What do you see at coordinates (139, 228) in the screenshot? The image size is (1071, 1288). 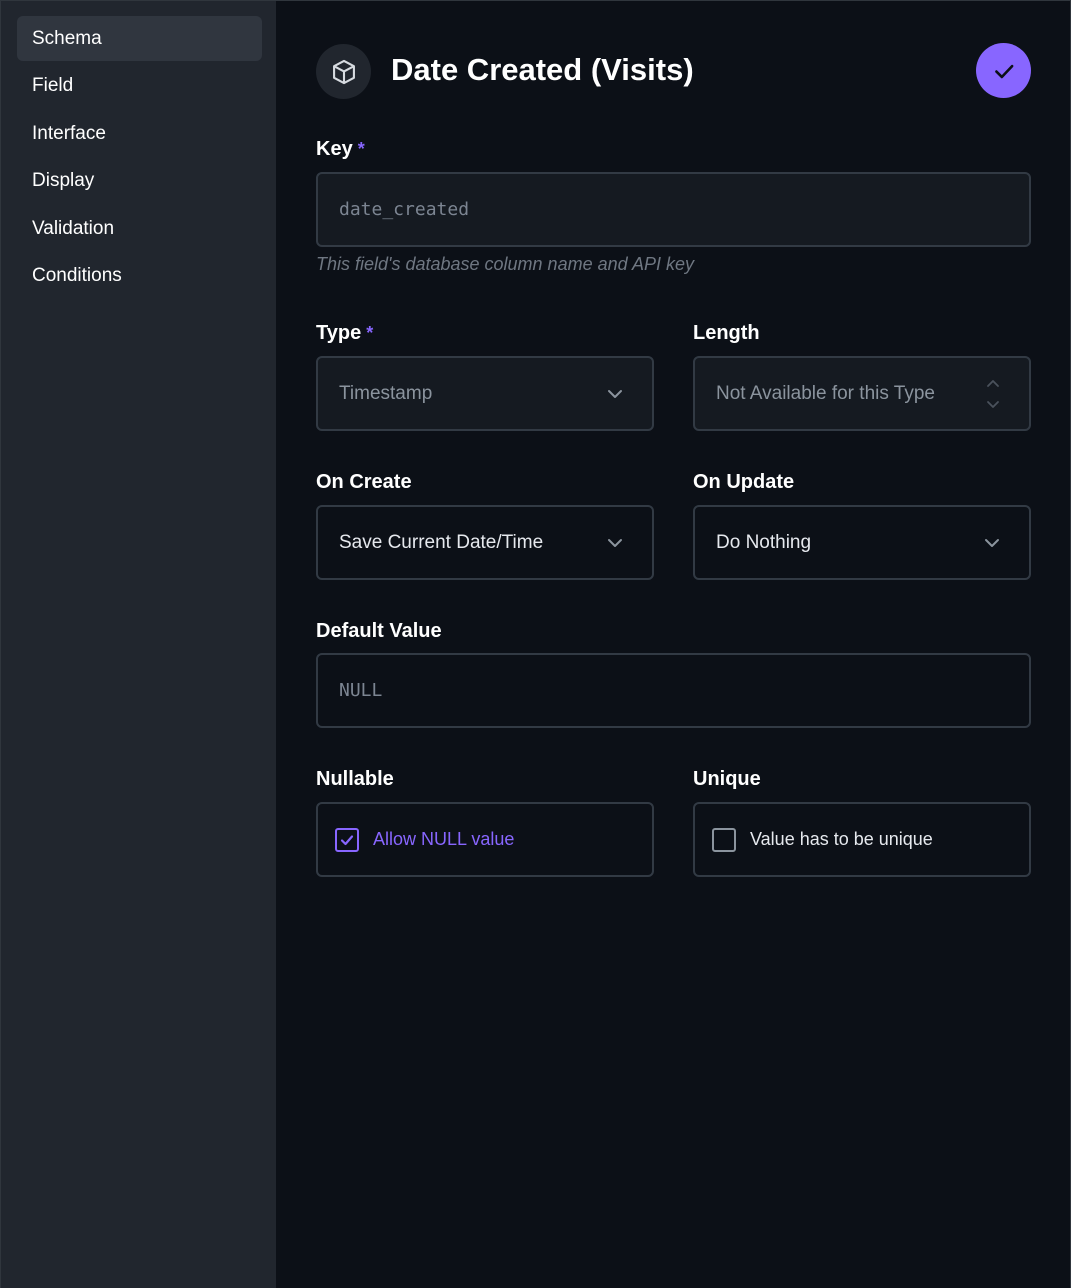 I see `sidebar-item-validation: Validation` at bounding box center [139, 228].